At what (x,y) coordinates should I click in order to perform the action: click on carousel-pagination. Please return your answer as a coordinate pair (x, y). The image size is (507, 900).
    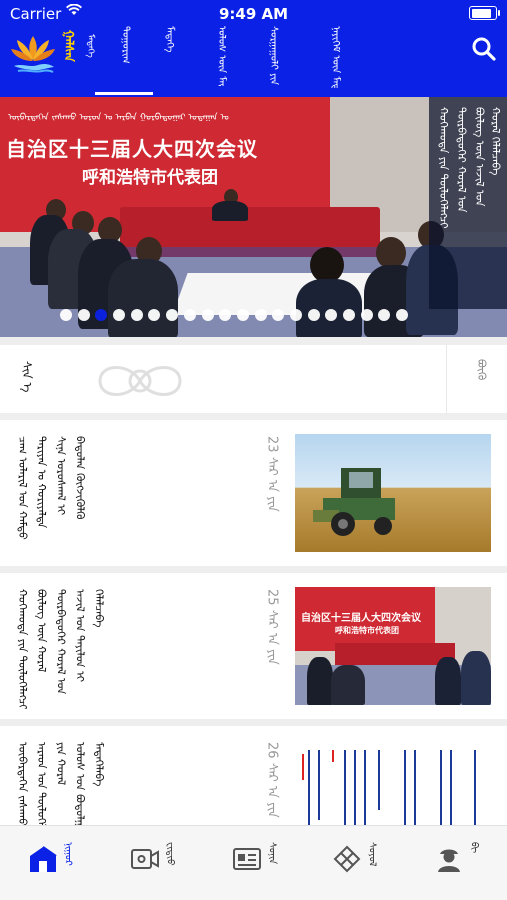
    Looking at the image, I should click on (237, 316).